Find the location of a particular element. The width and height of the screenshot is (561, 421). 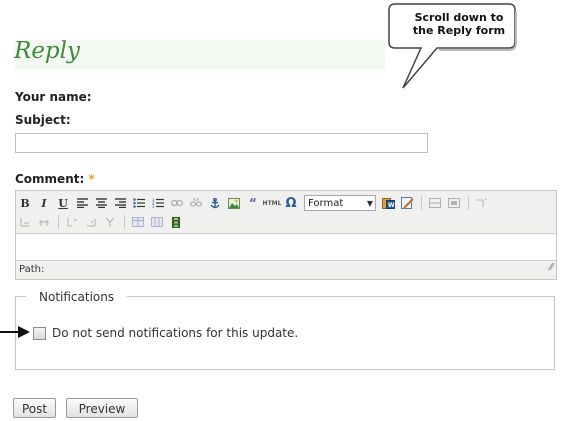

notifications-legend: Notifications is located at coordinates (77, 297).